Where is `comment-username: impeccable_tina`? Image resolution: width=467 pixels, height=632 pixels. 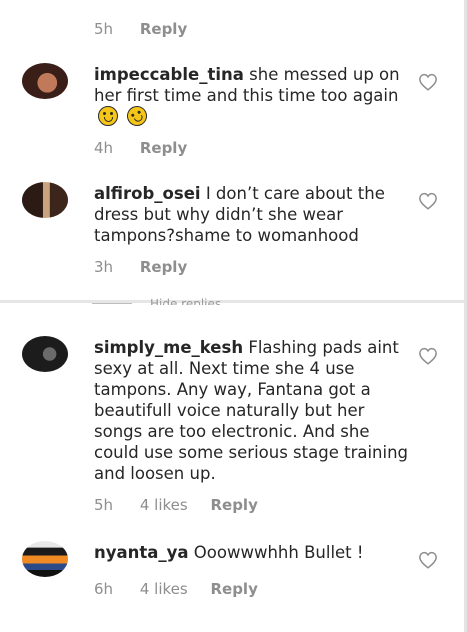
comment-username: impeccable_tina is located at coordinates (169, 74).